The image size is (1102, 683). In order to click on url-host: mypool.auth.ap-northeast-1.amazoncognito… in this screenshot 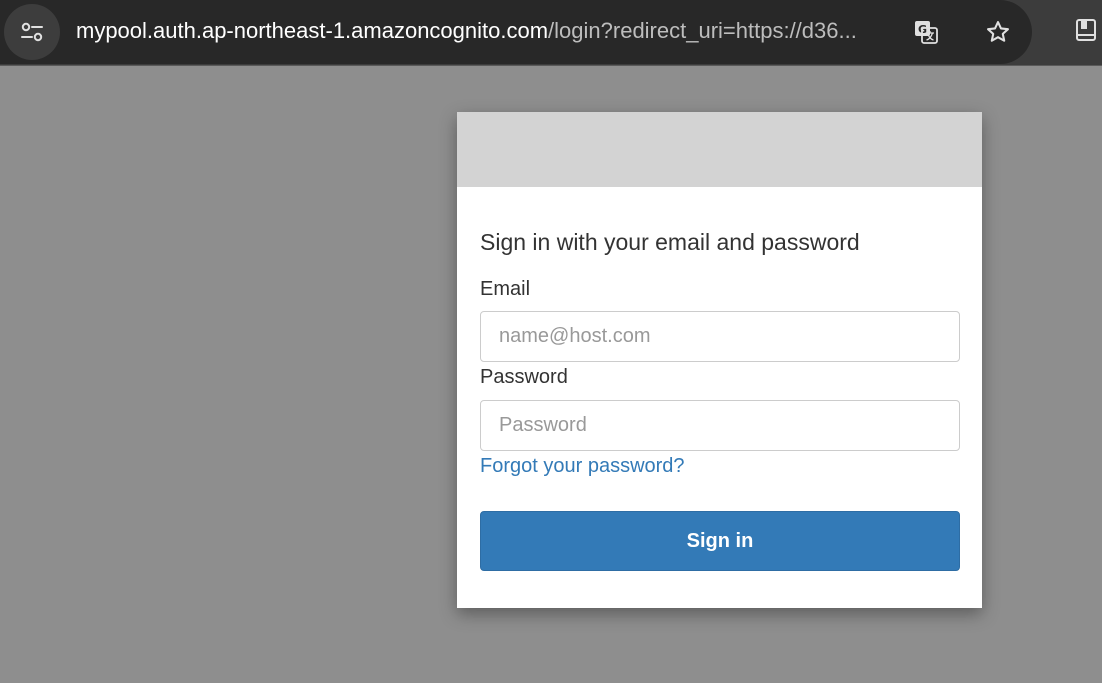, I will do `click(312, 30)`.